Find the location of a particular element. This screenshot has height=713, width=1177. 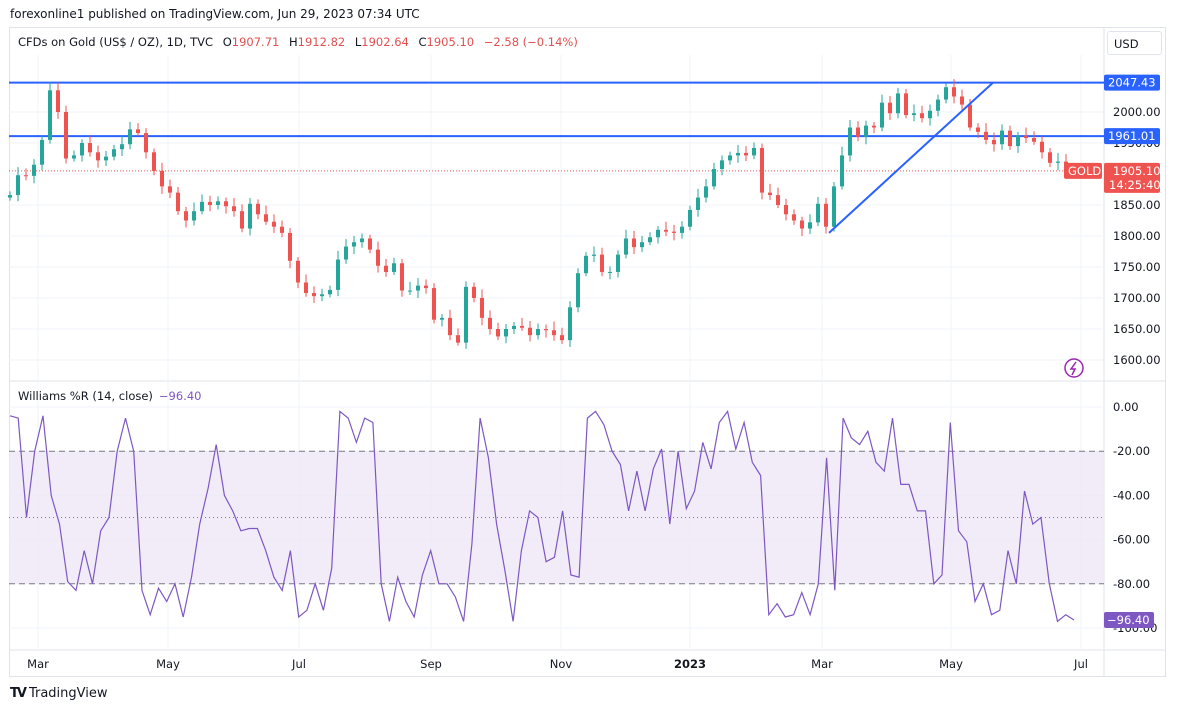

price-tick-label: 1700.00 is located at coordinates (1137, 298).